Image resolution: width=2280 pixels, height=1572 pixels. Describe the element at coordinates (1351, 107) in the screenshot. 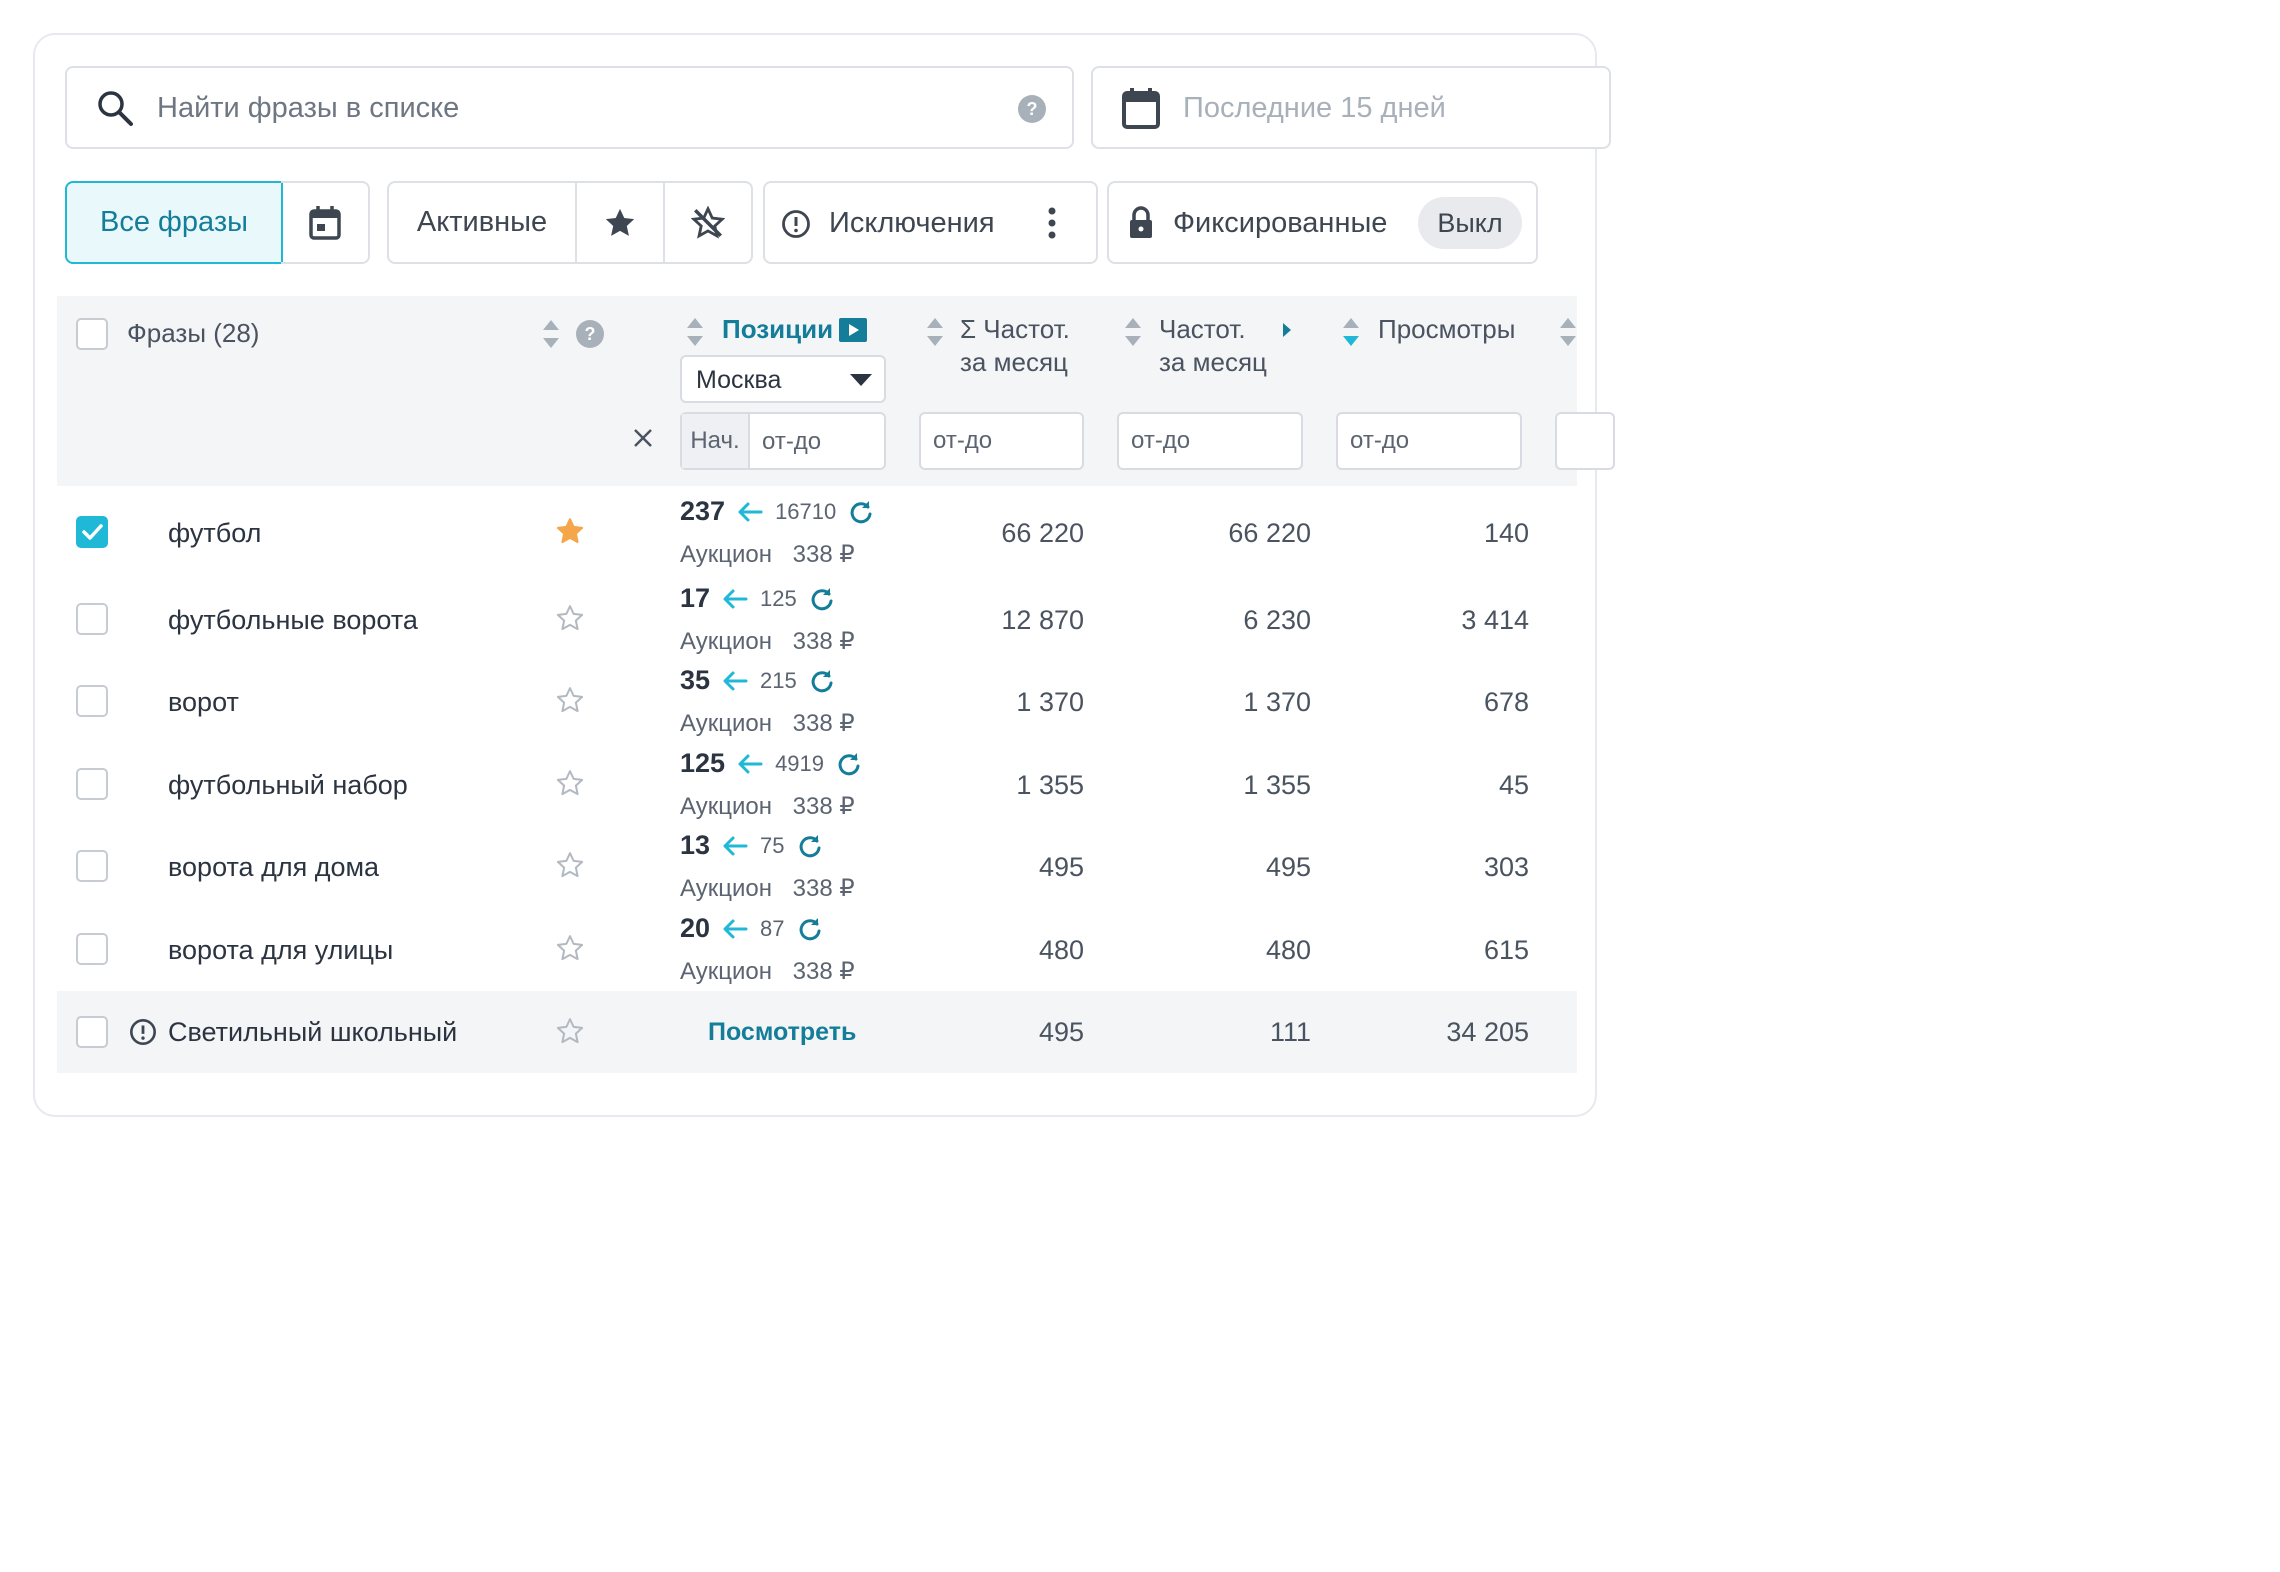

I see `date-filter: Последние 15 дней` at that location.